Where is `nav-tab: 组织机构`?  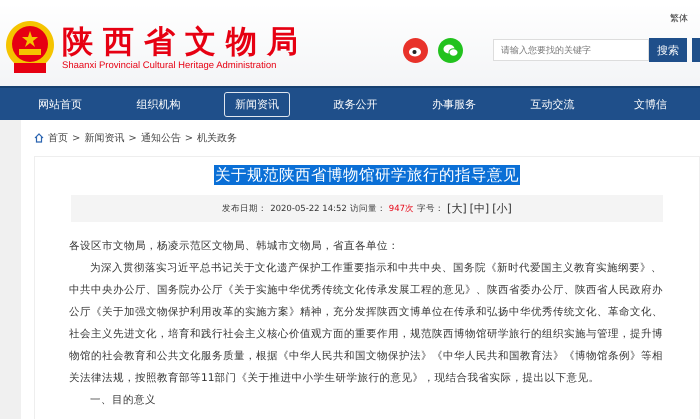 nav-tab: 组织机构 is located at coordinates (158, 104).